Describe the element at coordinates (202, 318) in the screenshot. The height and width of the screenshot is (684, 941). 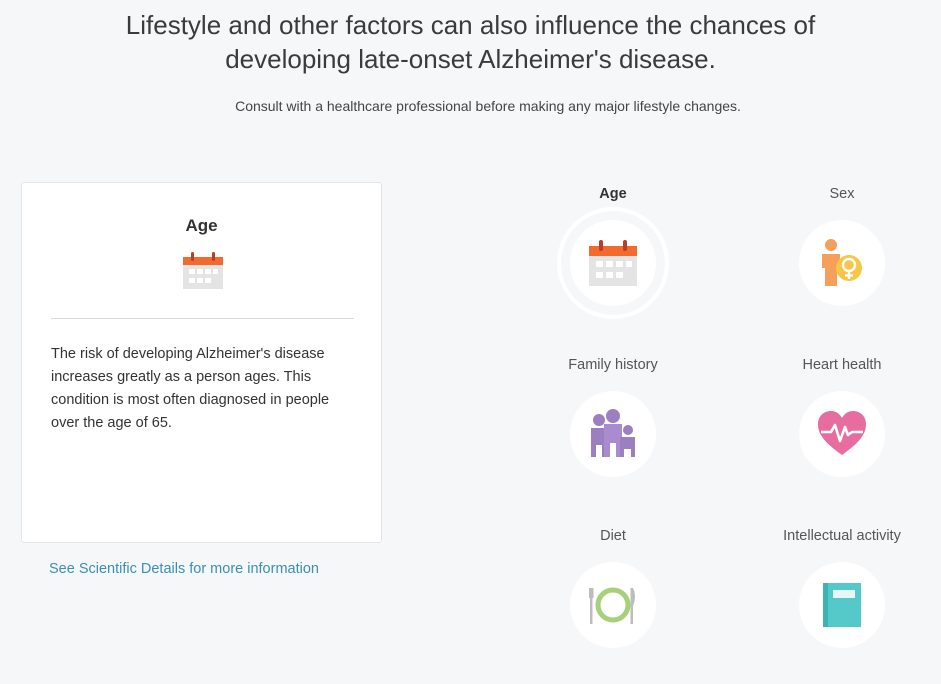
I see `detail-divider` at that location.